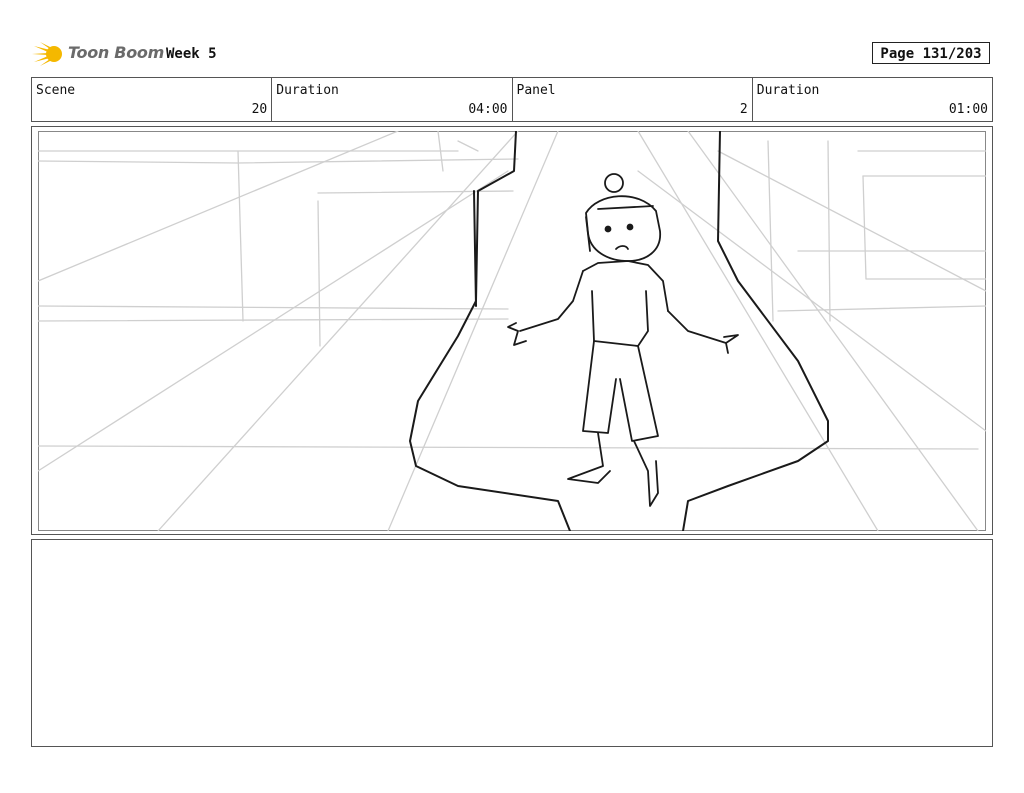  What do you see at coordinates (788, 90) in the screenshot?
I see `panel-duration-label: Duration` at bounding box center [788, 90].